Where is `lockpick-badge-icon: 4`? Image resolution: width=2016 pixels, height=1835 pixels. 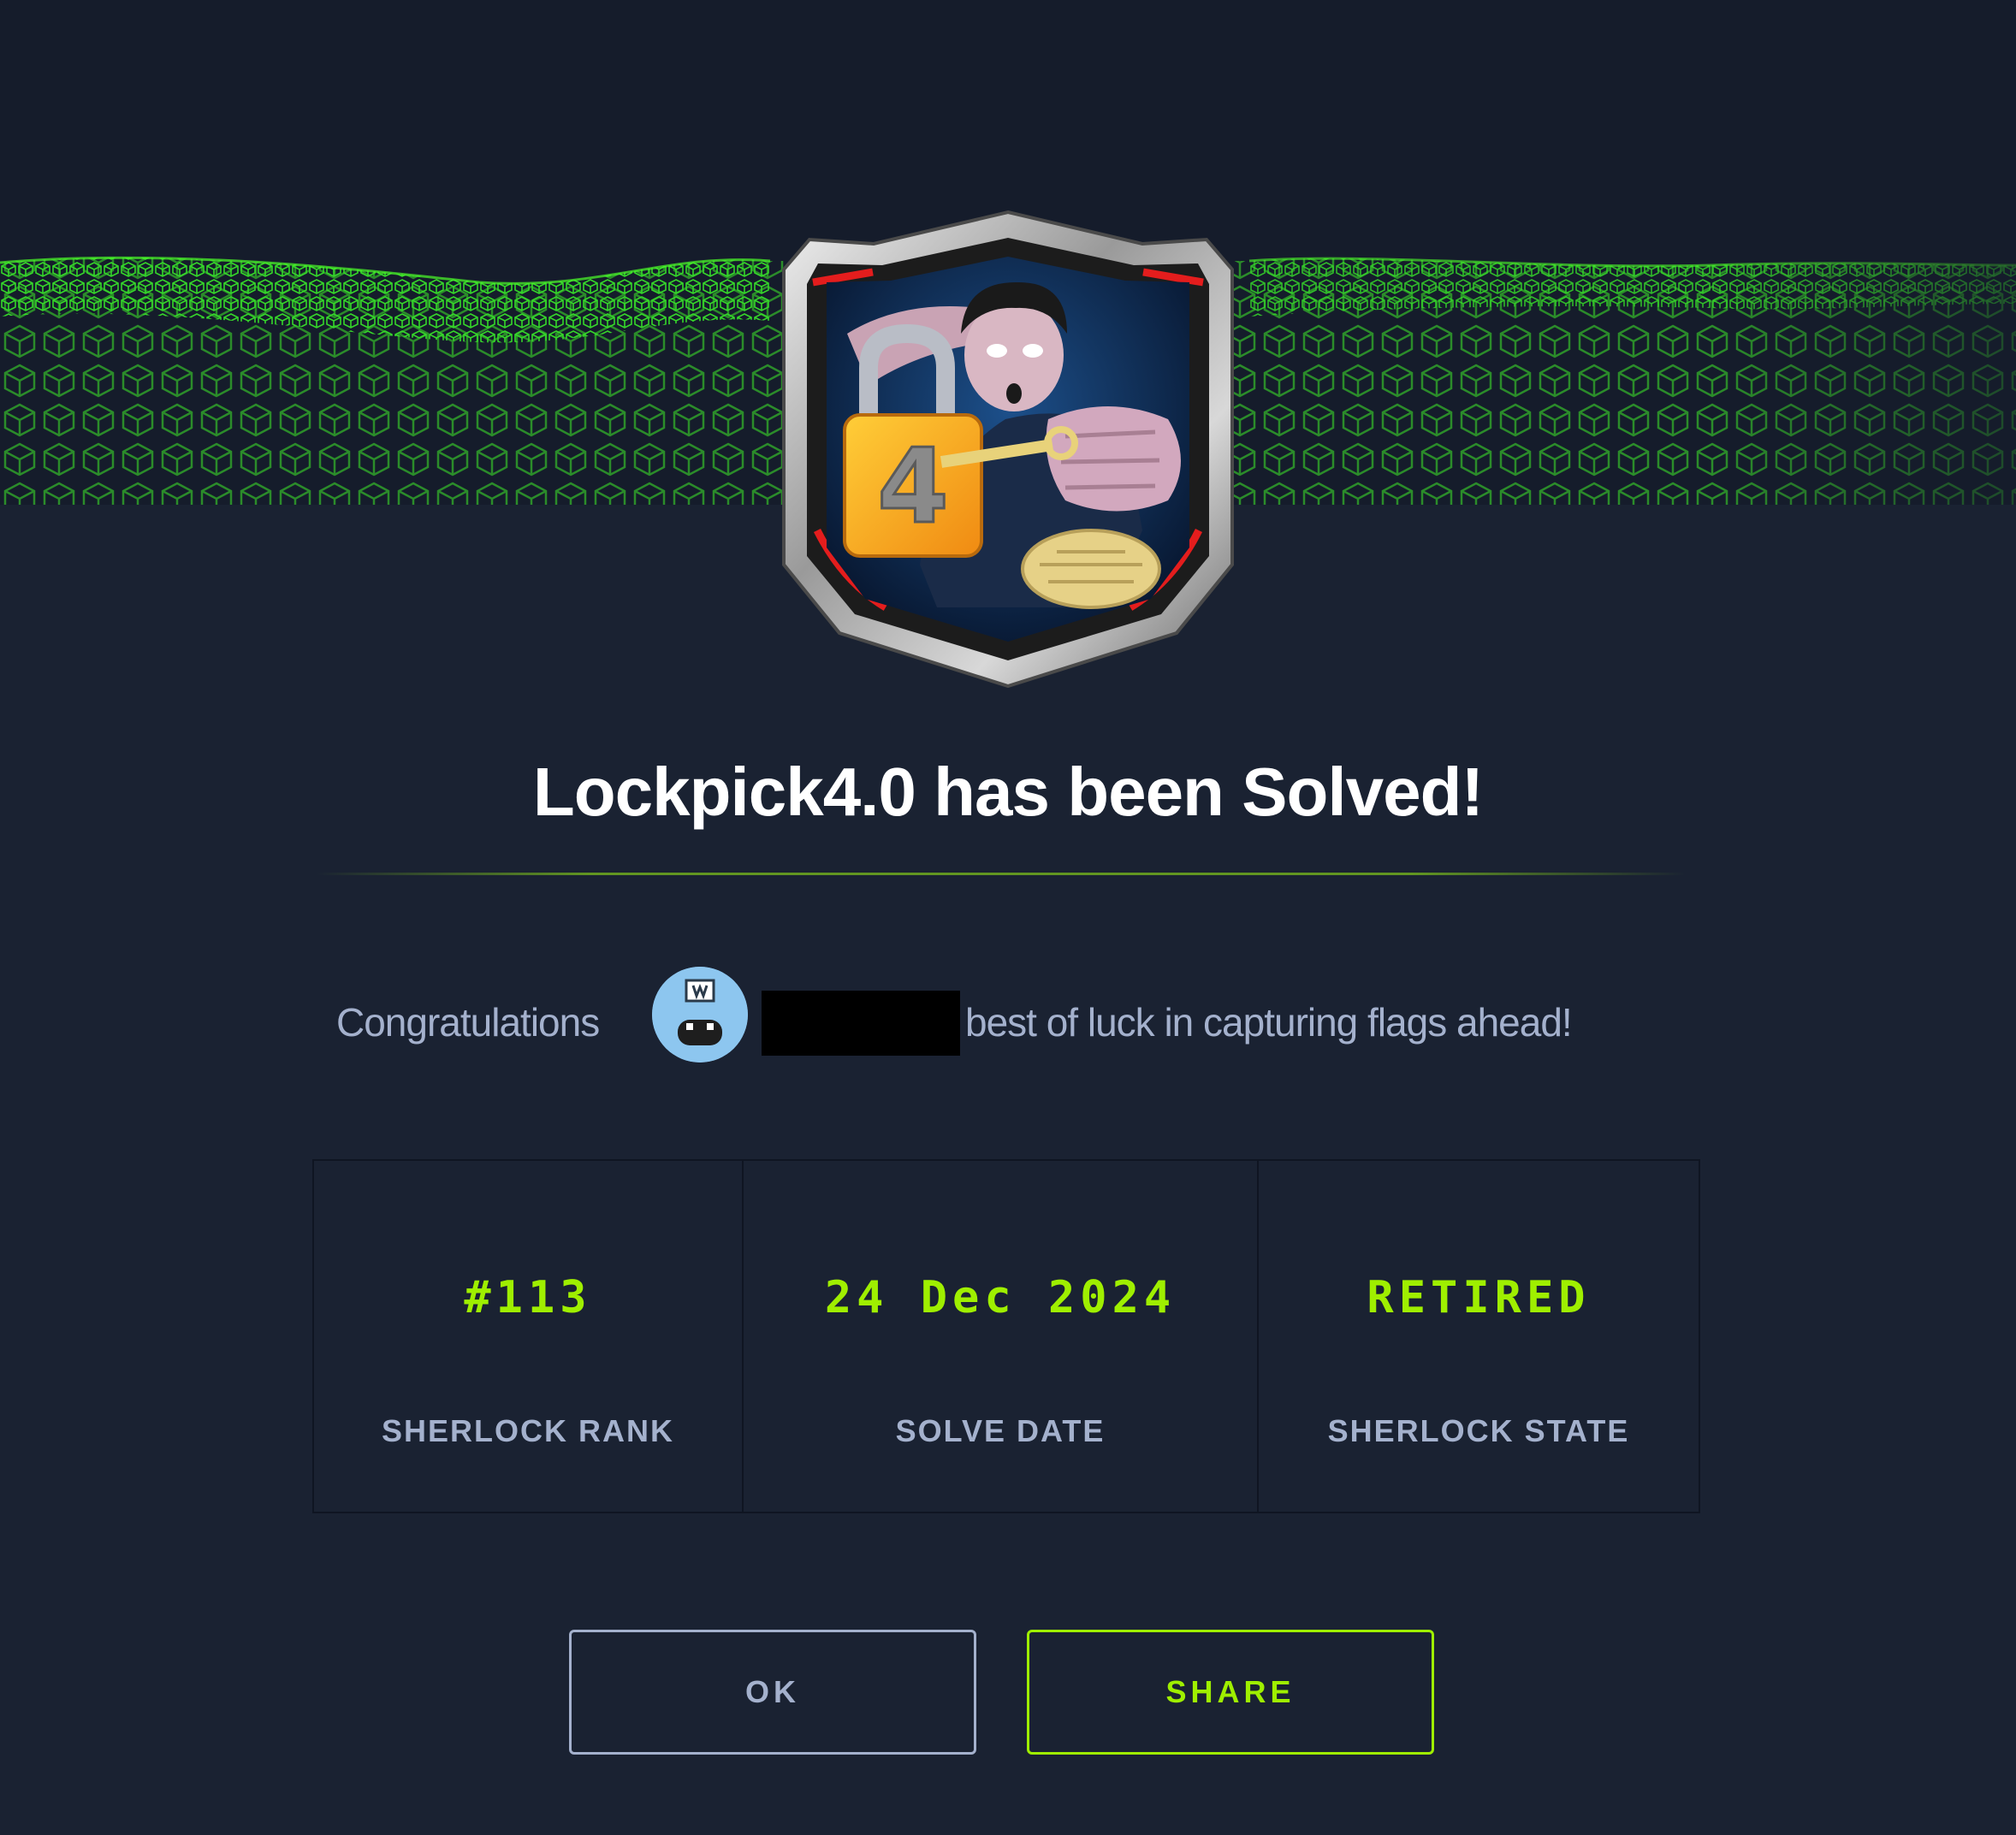
lockpick-badge-icon: 4 is located at coordinates (1008, 449).